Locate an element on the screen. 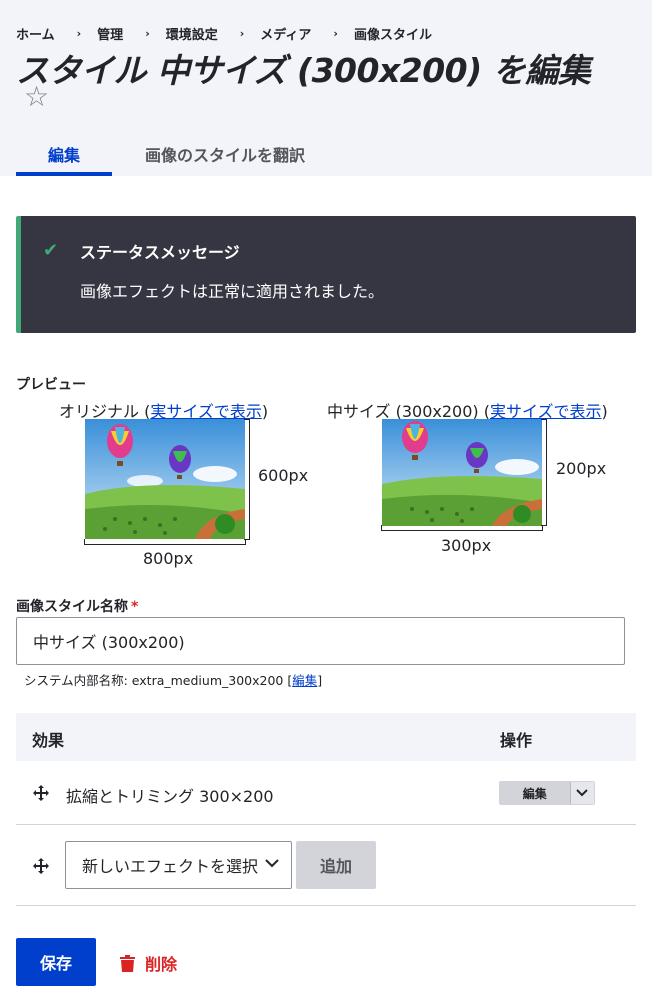 This screenshot has height=989, width=652. tab-edit: 編集 is located at coordinates (64, 154).